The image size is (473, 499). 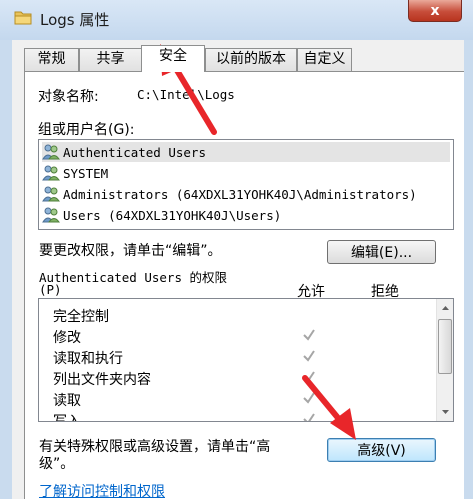 What do you see at coordinates (86, 130) in the screenshot?
I see `group-or-user-label: 组或用户名(G):` at bounding box center [86, 130].